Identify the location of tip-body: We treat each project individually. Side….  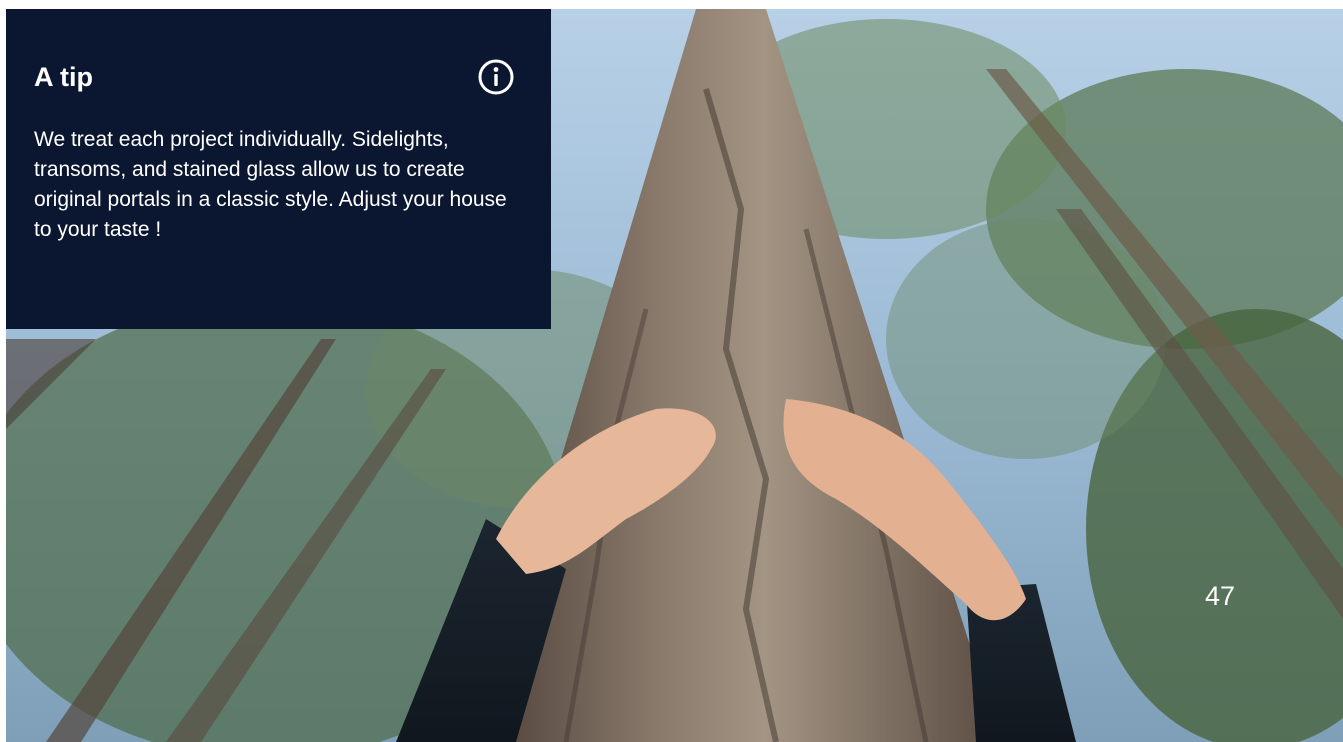
(270, 184).